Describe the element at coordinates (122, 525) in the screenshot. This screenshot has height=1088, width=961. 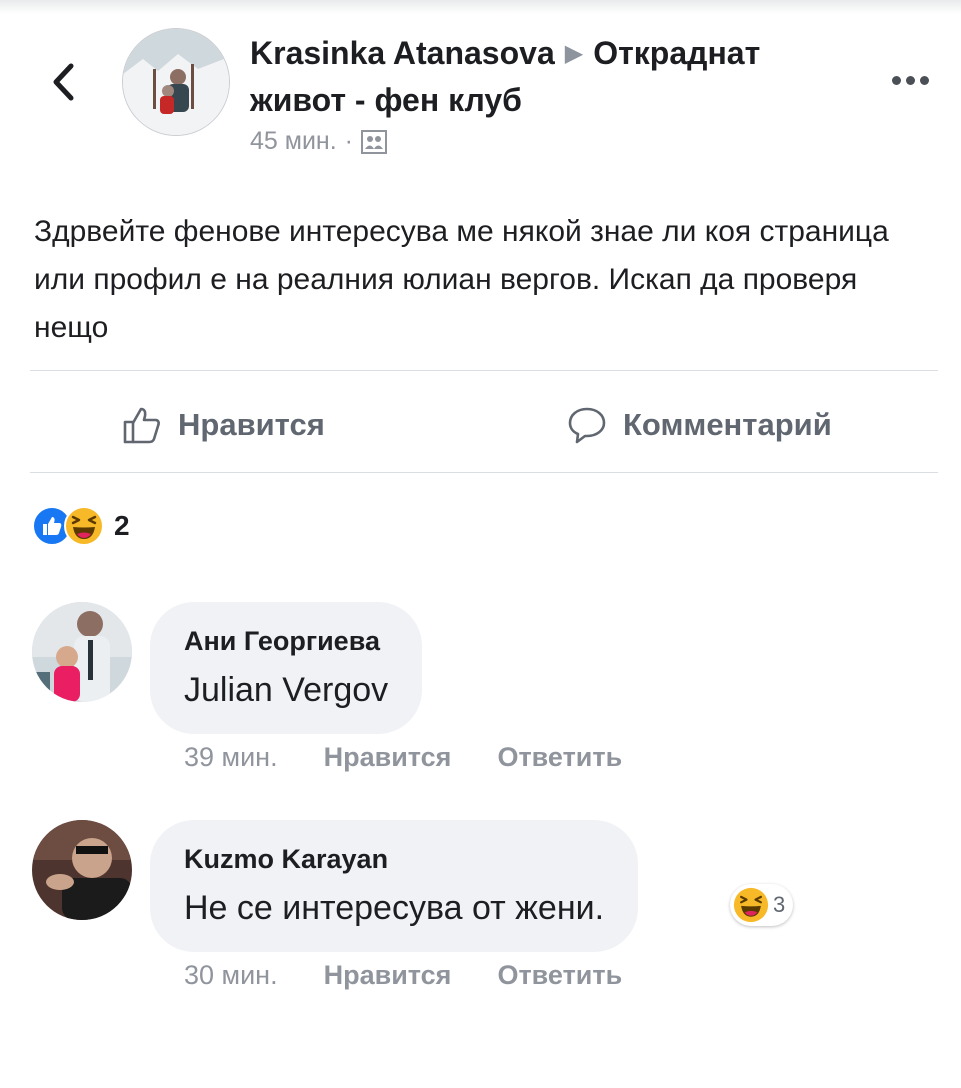
I see `reactions-count: 2` at that location.